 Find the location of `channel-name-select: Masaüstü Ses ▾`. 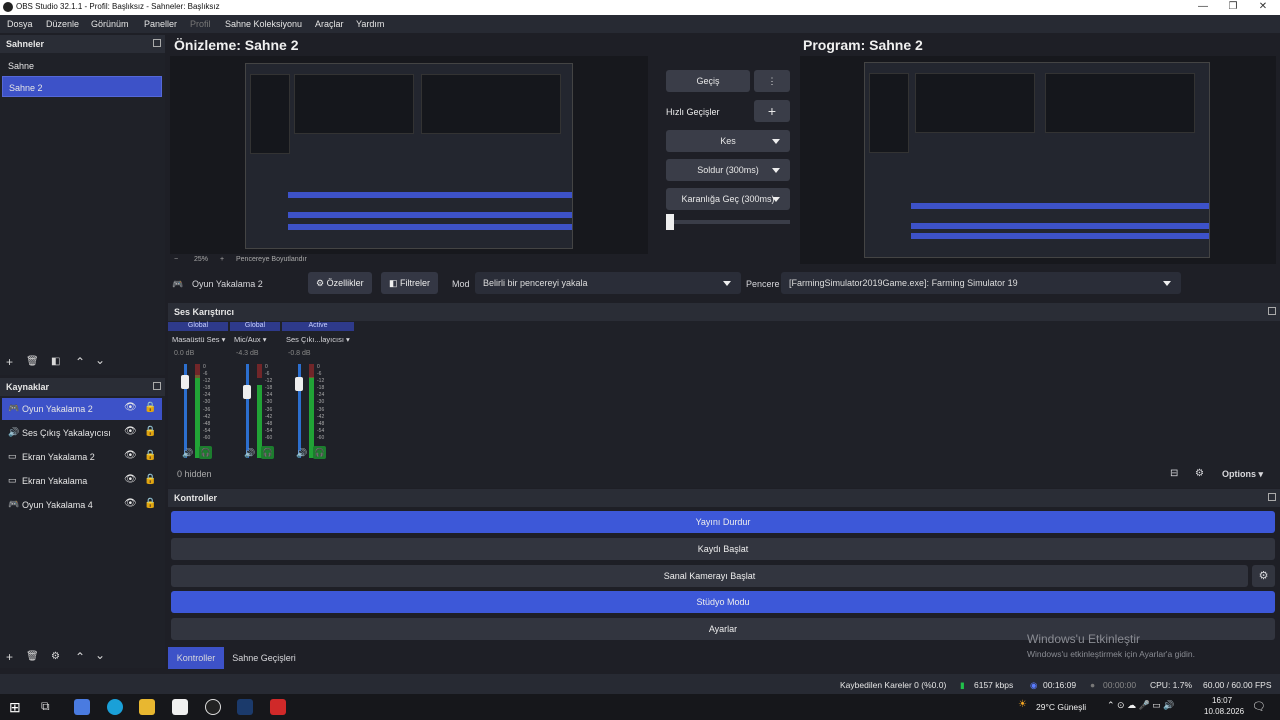

channel-name-select: Masaüstü Ses ▾ is located at coordinates (198, 339).